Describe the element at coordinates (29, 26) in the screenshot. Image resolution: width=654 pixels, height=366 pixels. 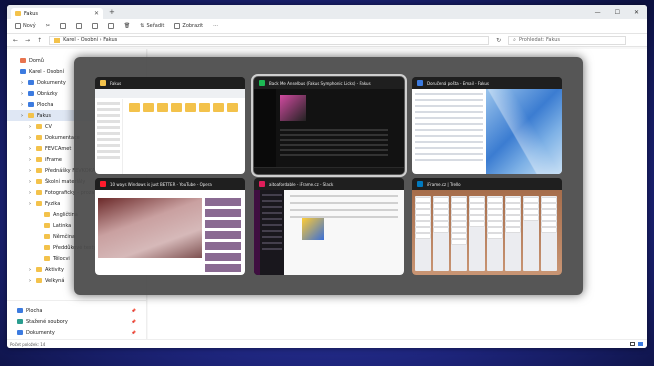
I see `new-label: Nový` at that location.